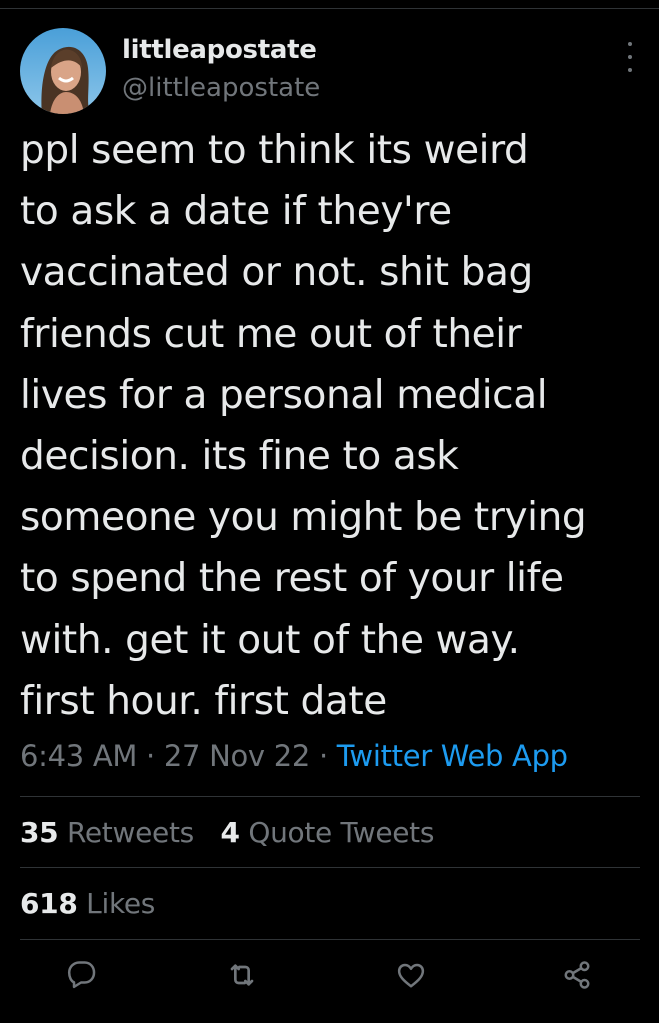 Image resolution: width=659 pixels, height=1023 pixels. I want to click on quote-tweets-count: 4, so click(230, 832).